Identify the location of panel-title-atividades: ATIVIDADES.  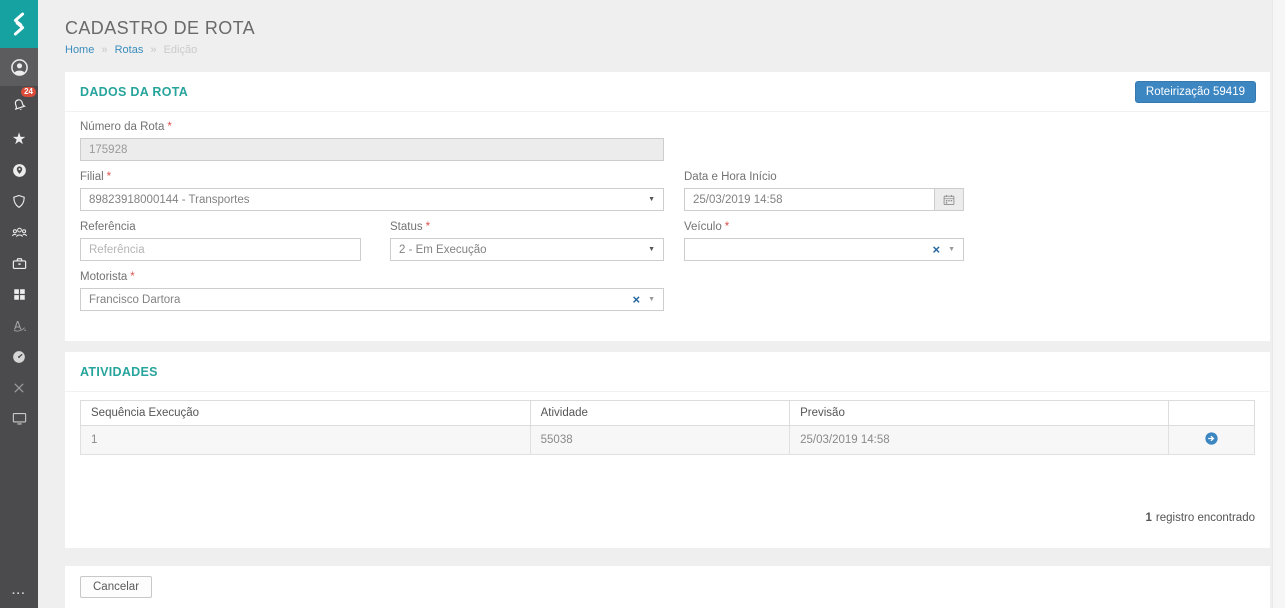
(119, 371).